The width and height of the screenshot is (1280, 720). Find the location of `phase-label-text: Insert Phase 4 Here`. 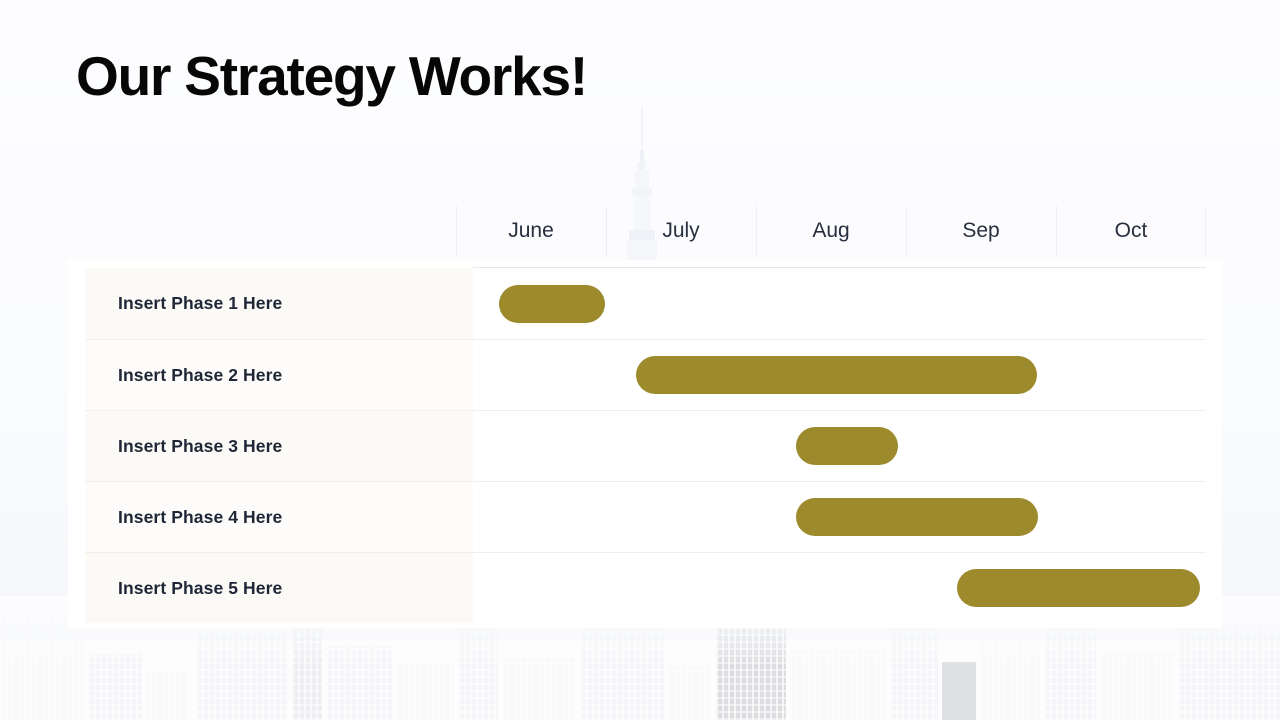

phase-label-text: Insert Phase 4 Here is located at coordinates (200, 516).